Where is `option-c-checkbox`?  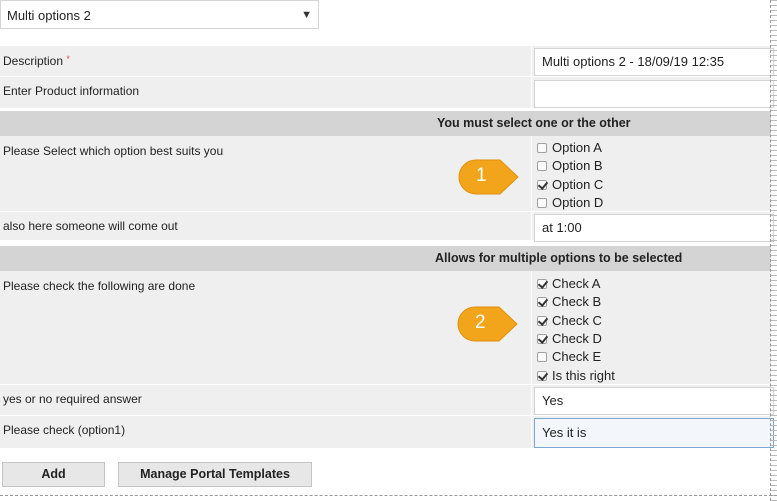
option-c-checkbox is located at coordinates (542, 185).